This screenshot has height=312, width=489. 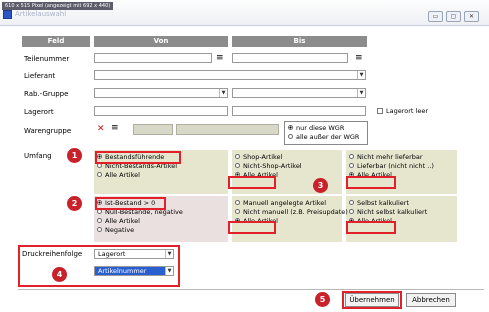 What do you see at coordinates (230, 75) in the screenshot?
I see `lieferant-select: ▼` at bounding box center [230, 75].